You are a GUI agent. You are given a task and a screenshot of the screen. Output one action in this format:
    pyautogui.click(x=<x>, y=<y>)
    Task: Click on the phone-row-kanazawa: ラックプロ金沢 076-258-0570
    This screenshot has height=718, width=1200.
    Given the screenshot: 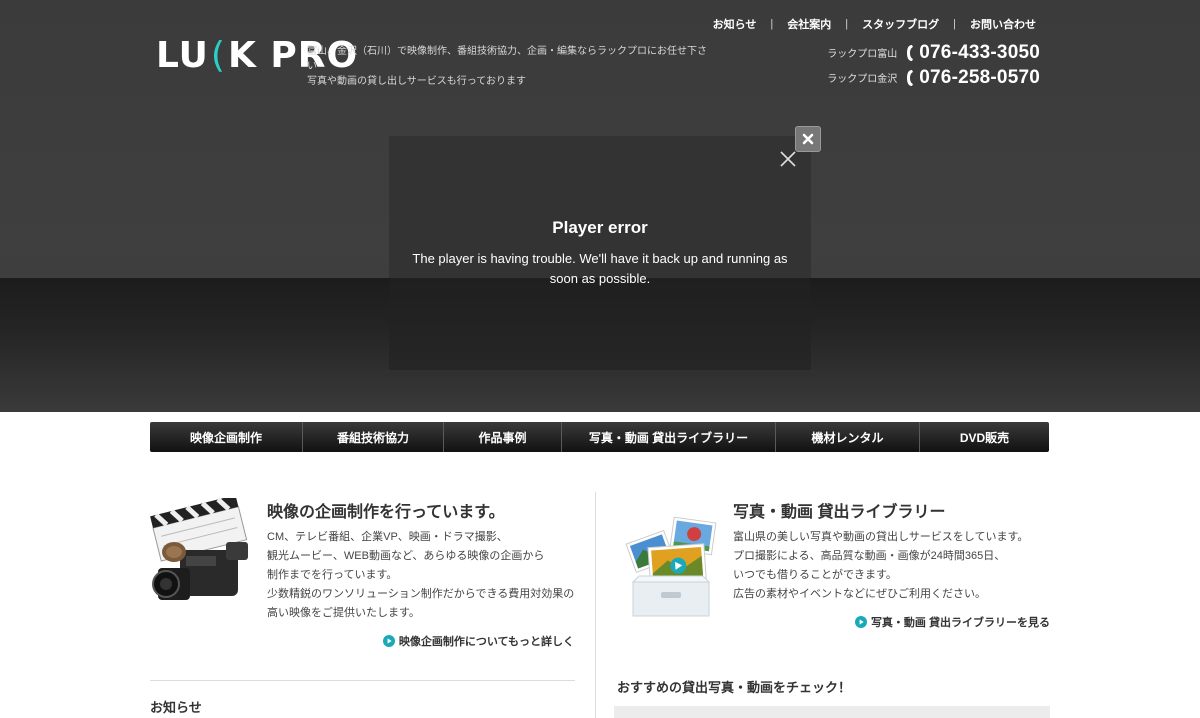 What is the action you would take?
    pyautogui.click(x=930, y=77)
    